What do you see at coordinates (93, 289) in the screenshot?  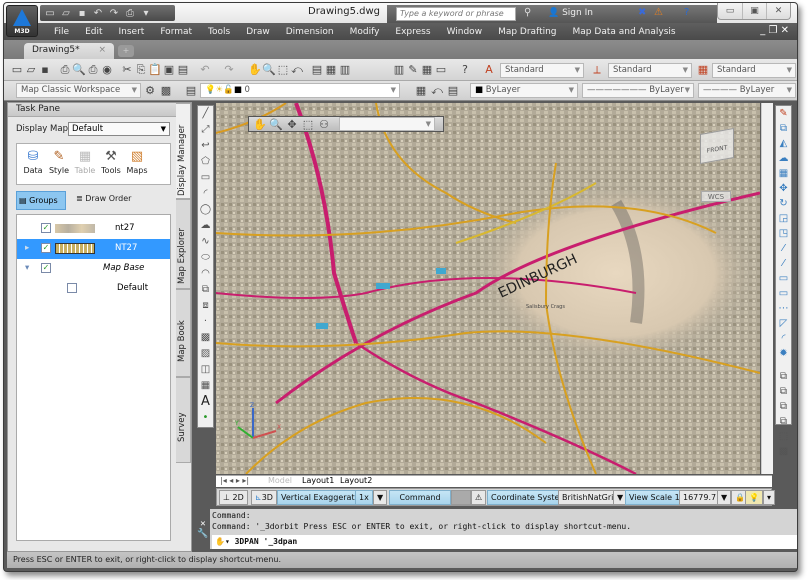 I see `layer-row: Default` at bounding box center [93, 289].